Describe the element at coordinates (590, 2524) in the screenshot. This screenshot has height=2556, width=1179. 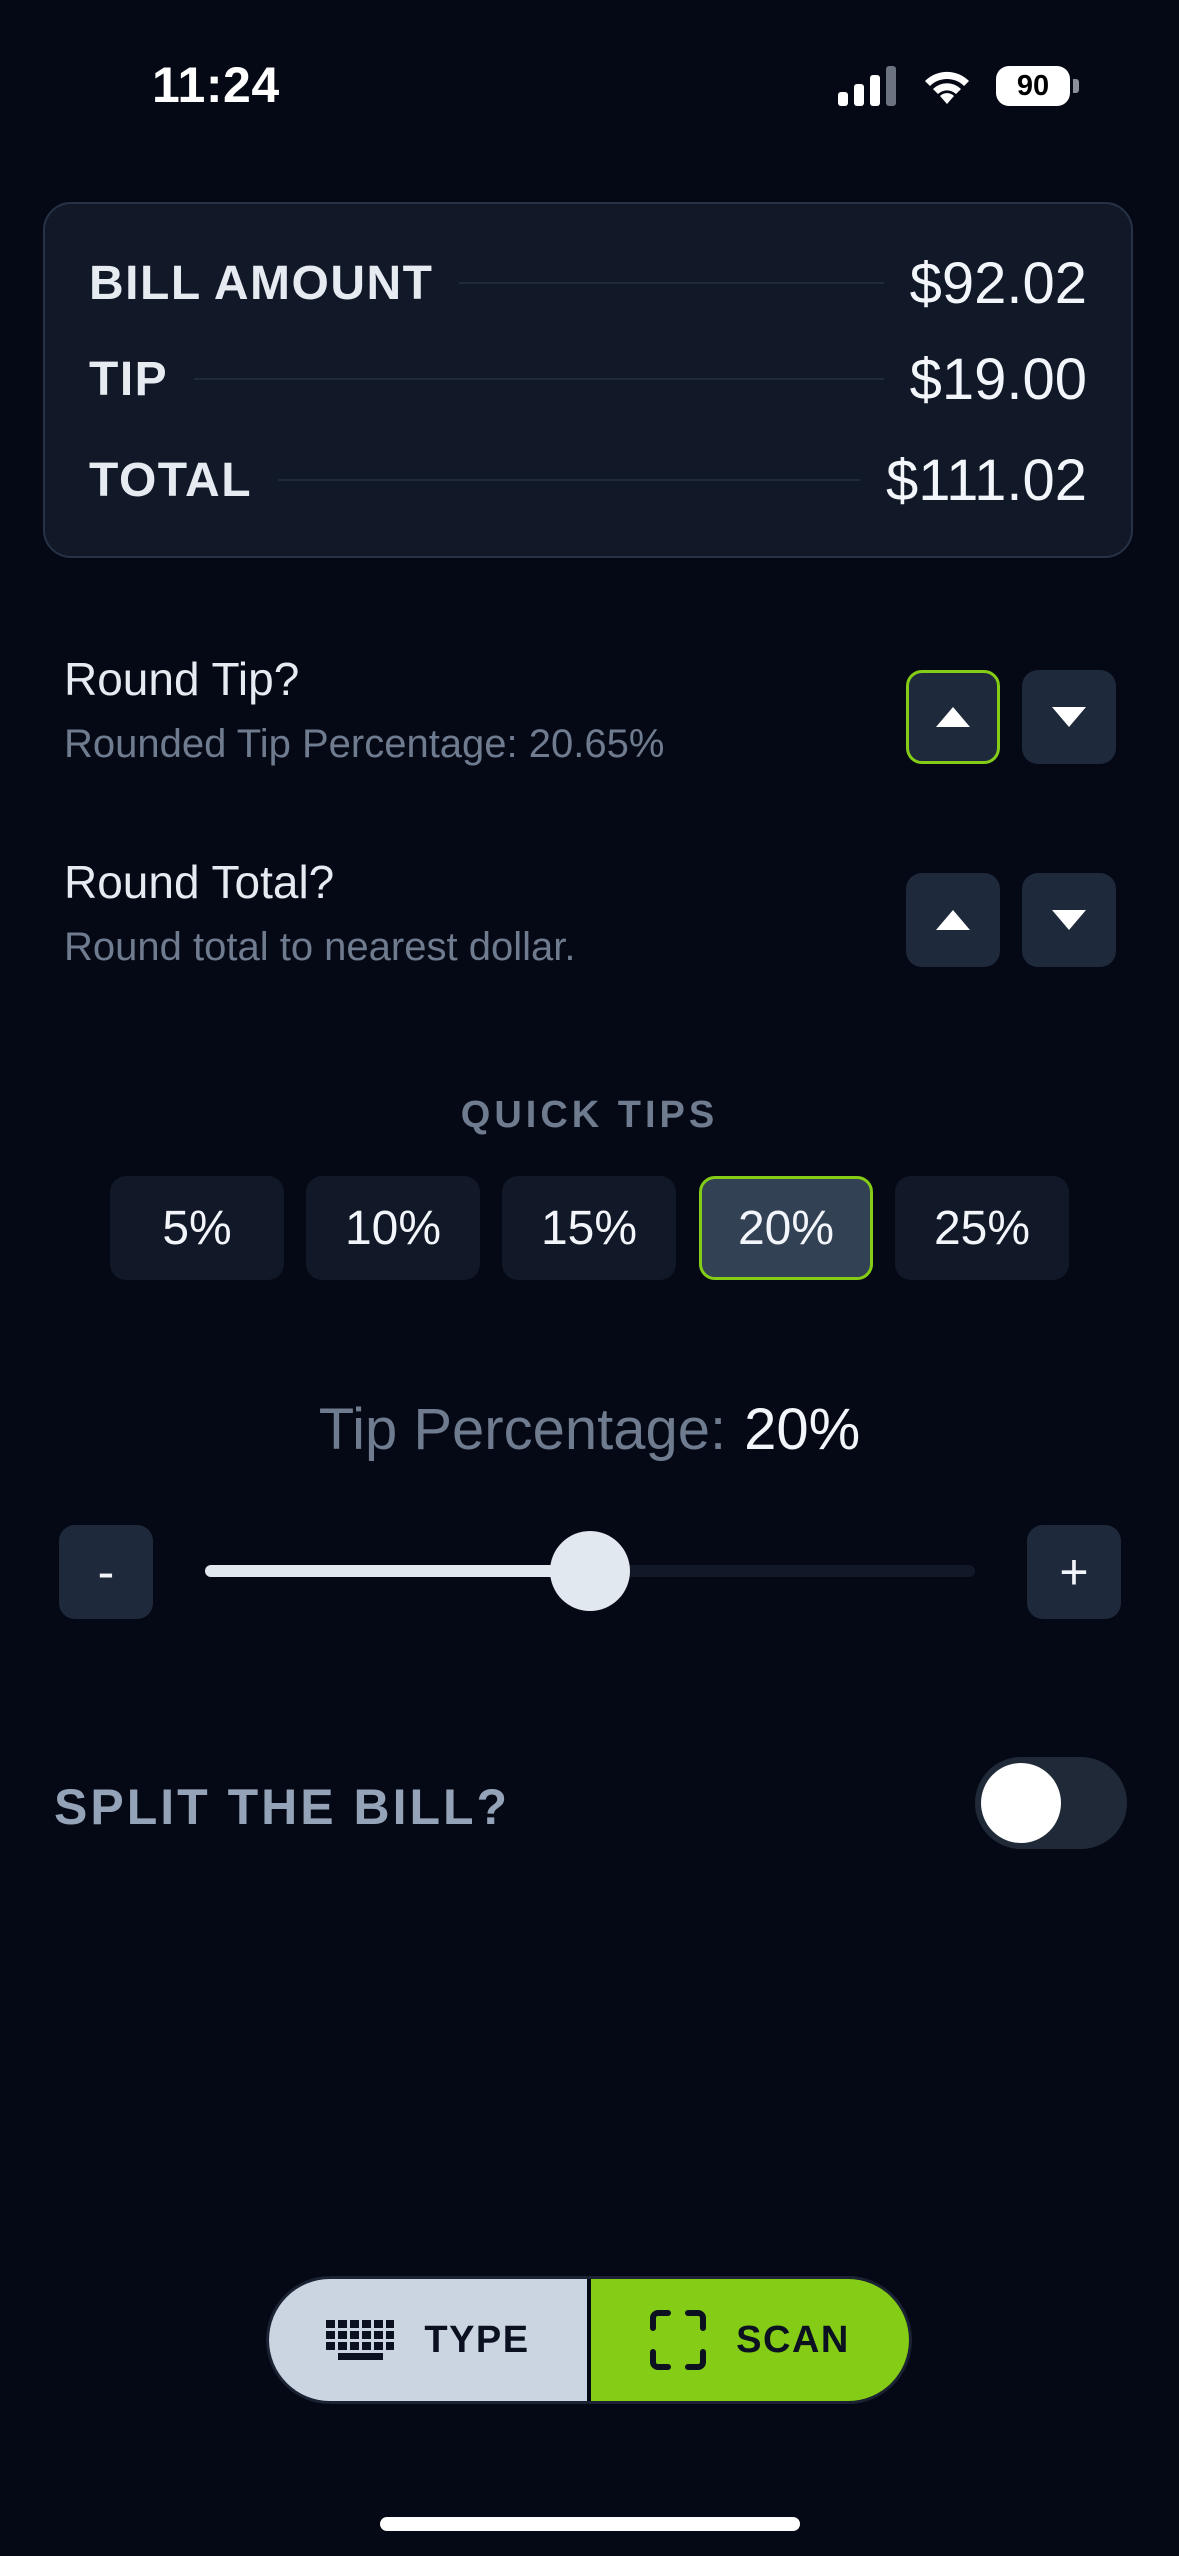
I see `home-indicator` at that location.